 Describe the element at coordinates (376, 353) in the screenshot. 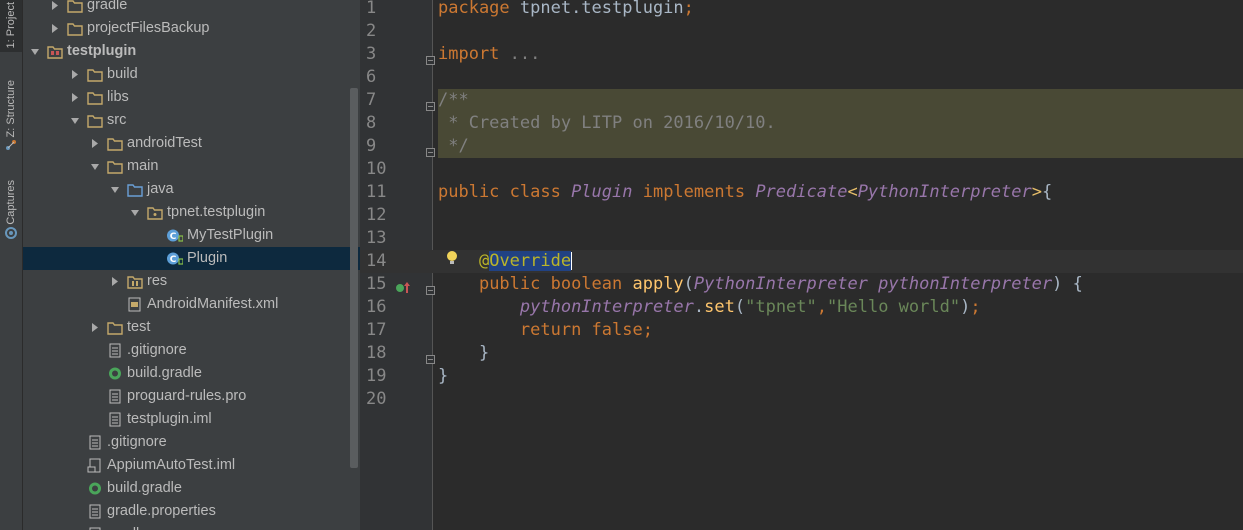

I see `line-number: 18` at that location.